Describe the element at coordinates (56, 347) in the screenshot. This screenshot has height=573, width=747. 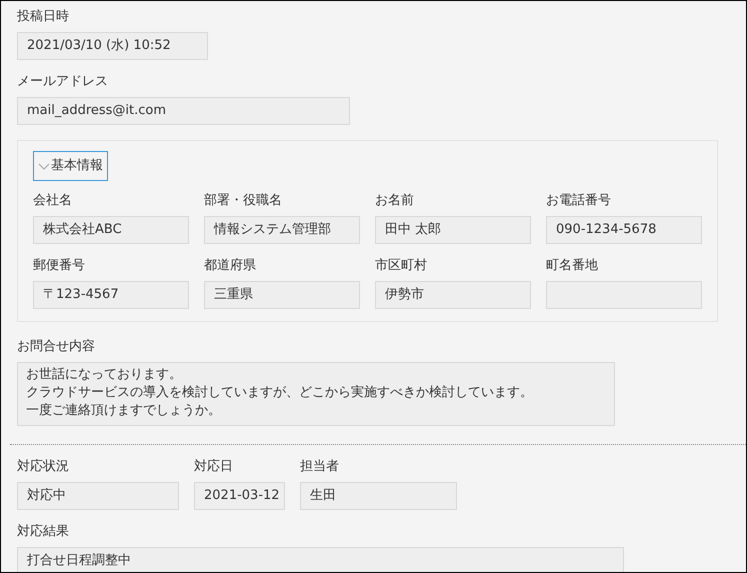
I see `field-label: お問合せ内容` at that location.